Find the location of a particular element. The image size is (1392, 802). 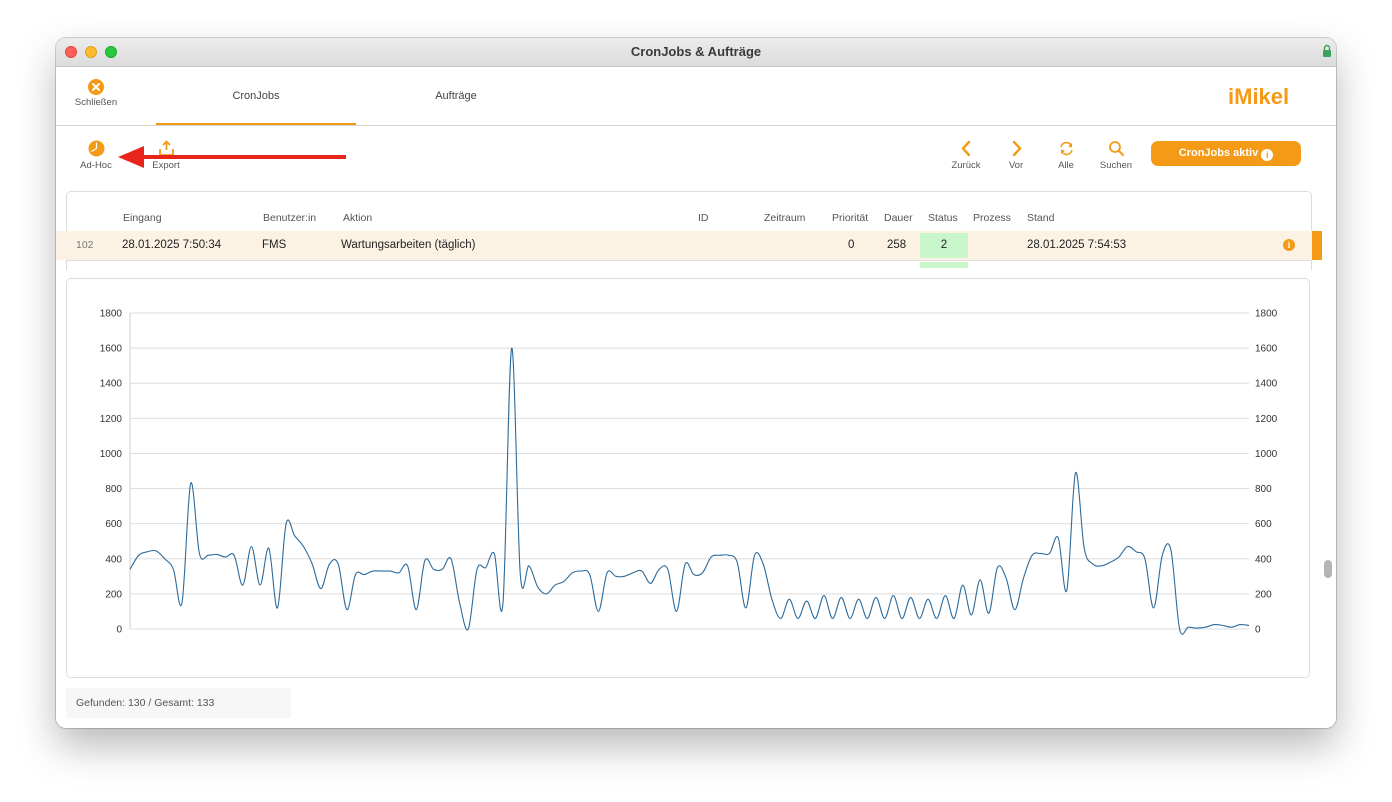

row-aktion: Wartungsarbeiten (täglich) is located at coordinates (408, 245).